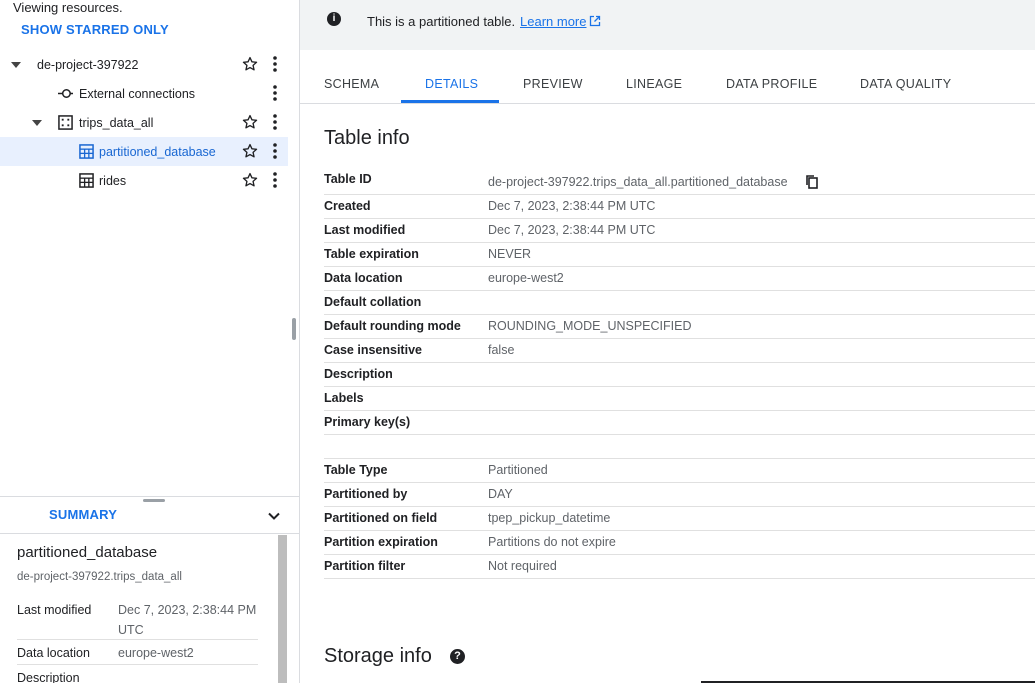 This screenshot has width=1035, height=683. I want to click on tab-data-profile: DATA PROFILE, so click(771, 84).